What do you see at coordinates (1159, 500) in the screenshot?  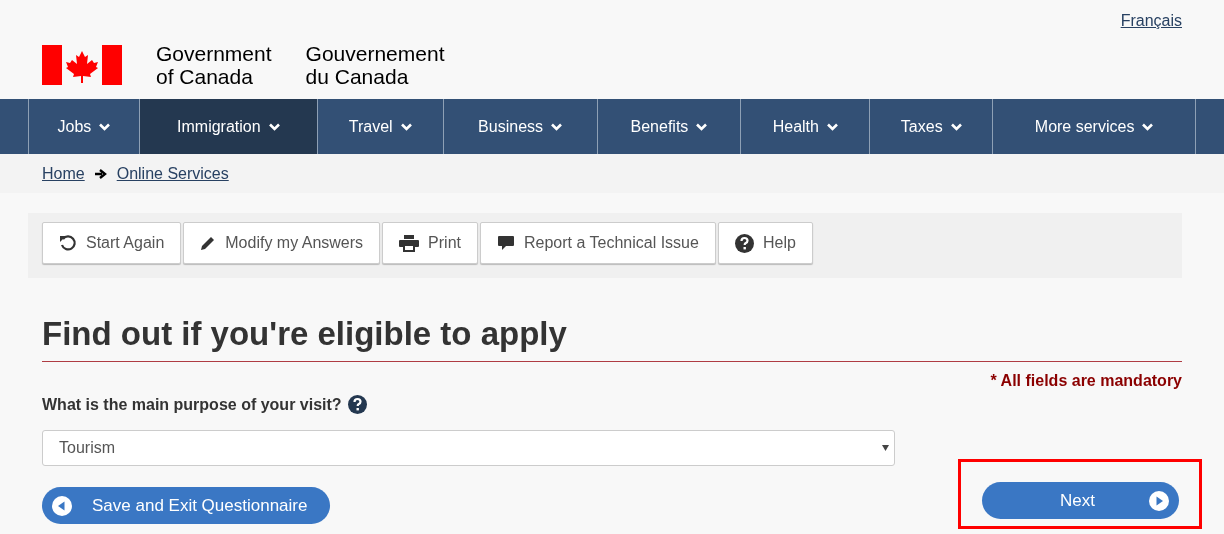 I see `play-circle-icon` at bounding box center [1159, 500].